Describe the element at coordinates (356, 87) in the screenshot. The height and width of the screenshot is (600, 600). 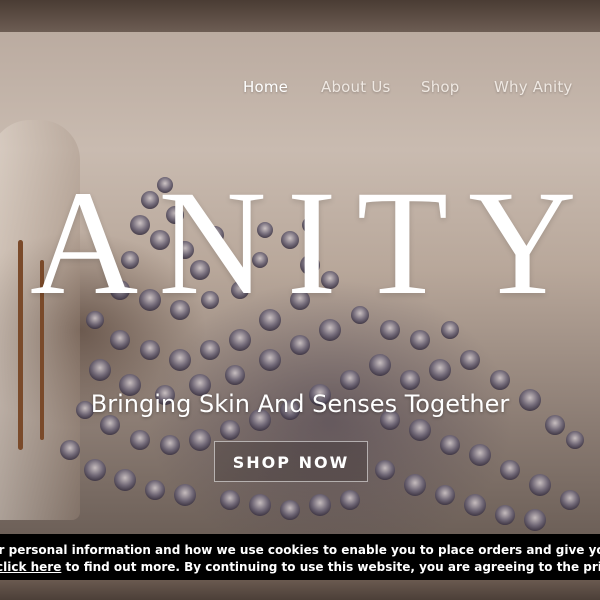
I see `nav-item-about-us: About Us` at that location.